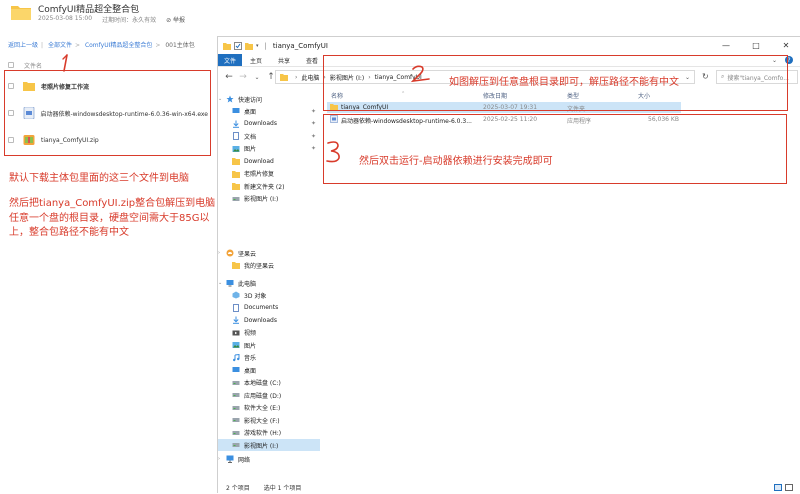  What do you see at coordinates (269, 395) in the screenshot?
I see `nav-item: 应用磁盘 (D:)` at bounding box center [269, 395].